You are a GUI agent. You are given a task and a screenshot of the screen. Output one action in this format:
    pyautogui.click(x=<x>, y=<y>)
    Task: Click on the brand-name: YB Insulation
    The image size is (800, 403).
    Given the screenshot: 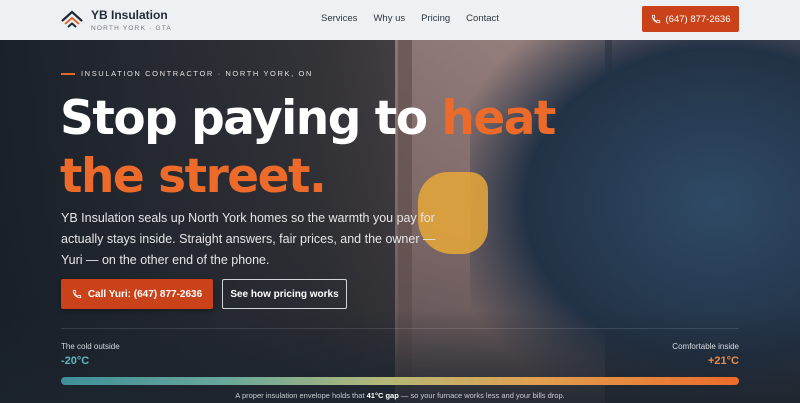 What is the action you would take?
    pyautogui.click(x=129, y=15)
    